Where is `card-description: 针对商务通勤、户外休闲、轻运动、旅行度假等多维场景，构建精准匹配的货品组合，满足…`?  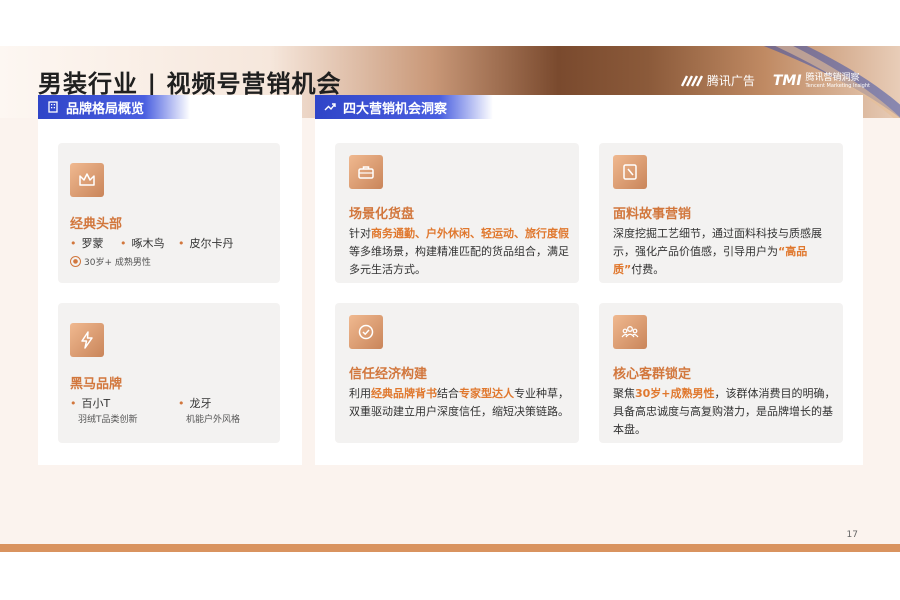
card-description: 针对商务通勤、户外休闲、轻运动、旅行度假等多维场景，构建精准匹配的货品组合，满足… is located at coordinates (459, 251).